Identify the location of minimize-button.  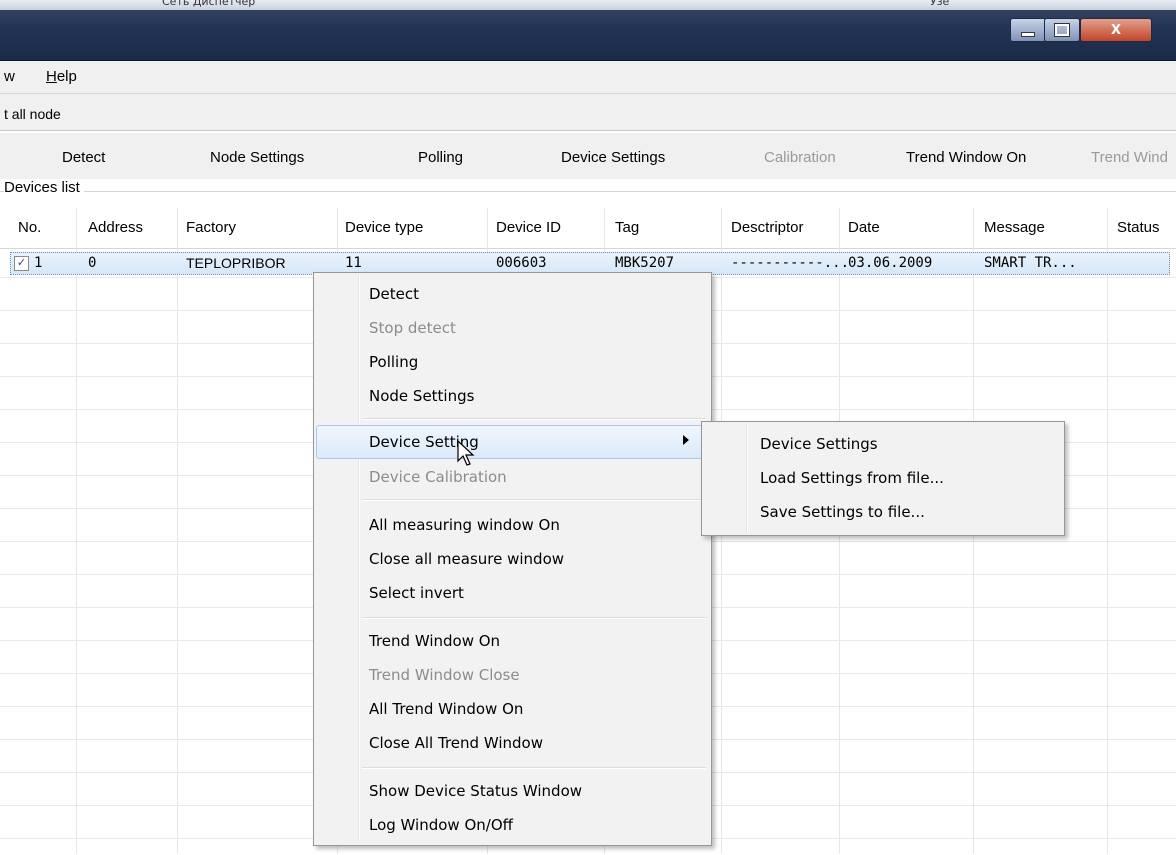
(1028, 30).